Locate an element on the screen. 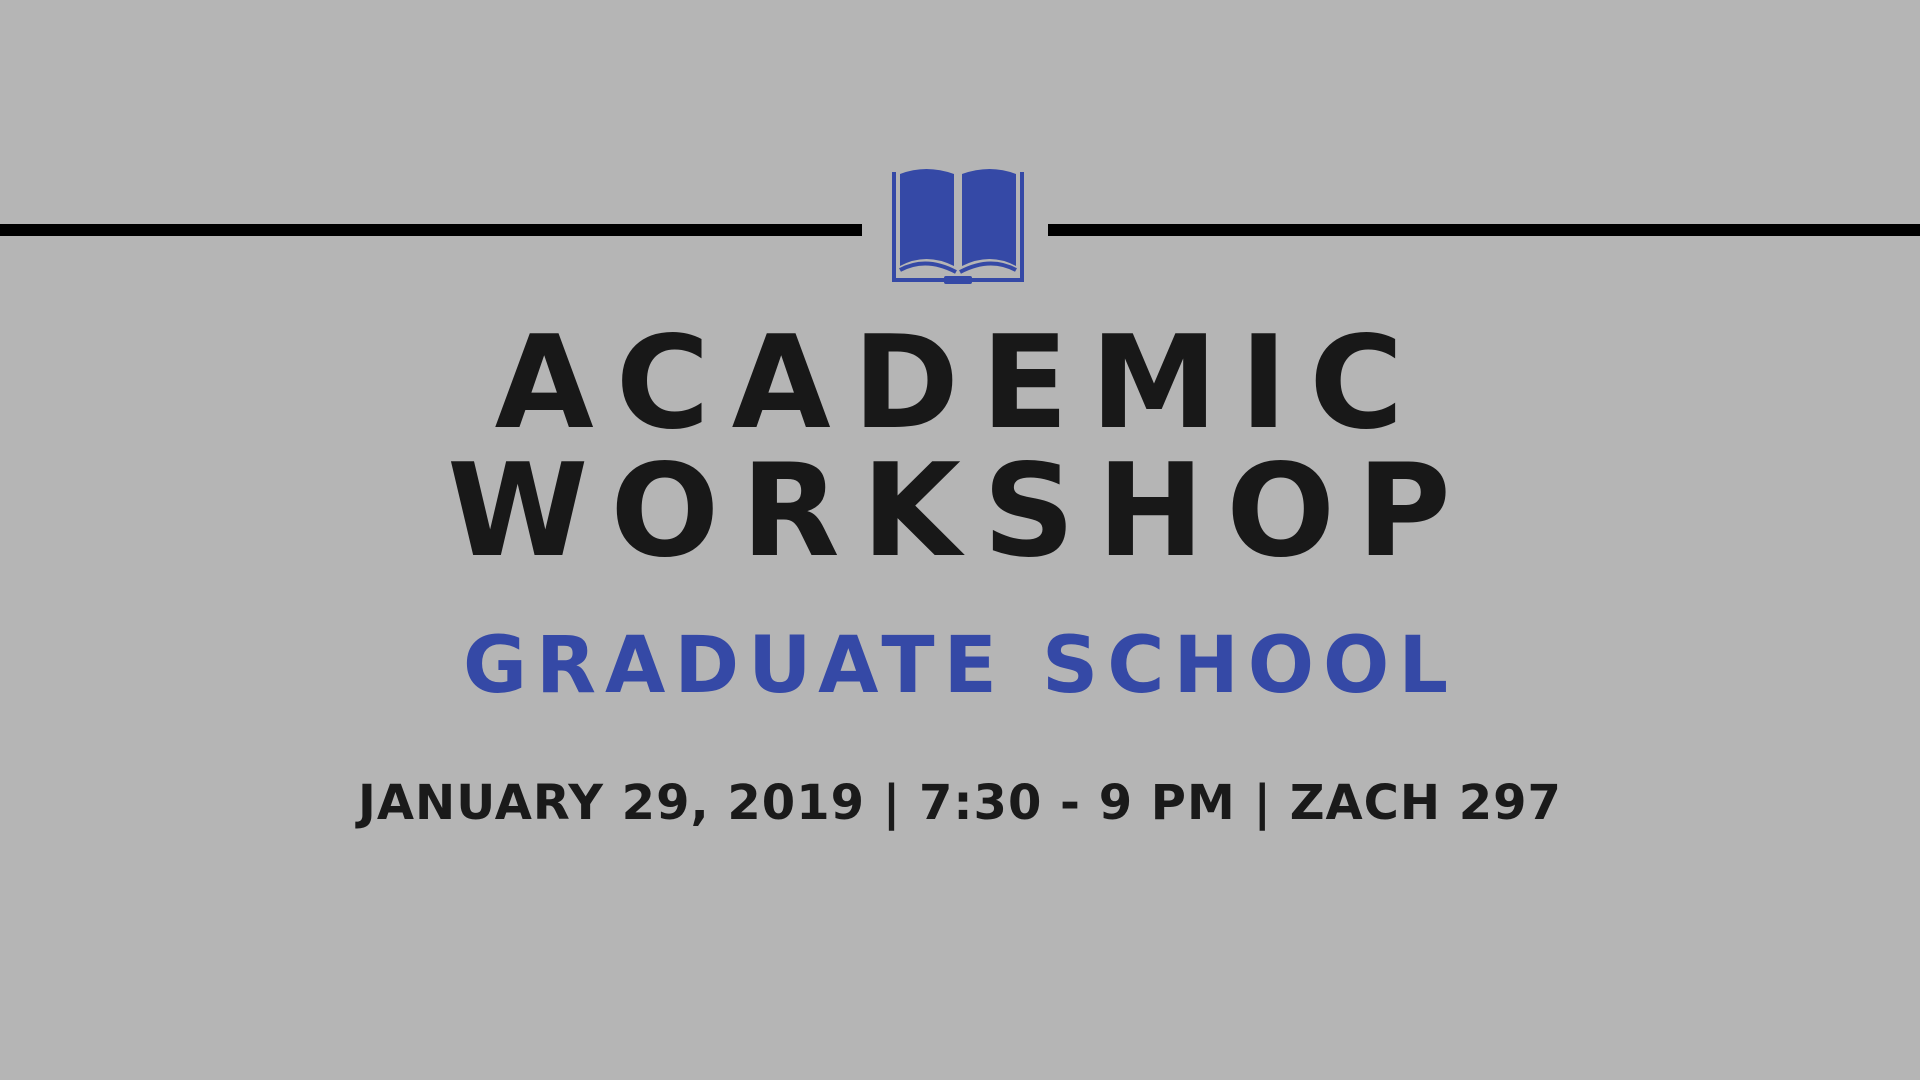 This screenshot has width=1920, height=1080. divider-line-left is located at coordinates (431, 230).